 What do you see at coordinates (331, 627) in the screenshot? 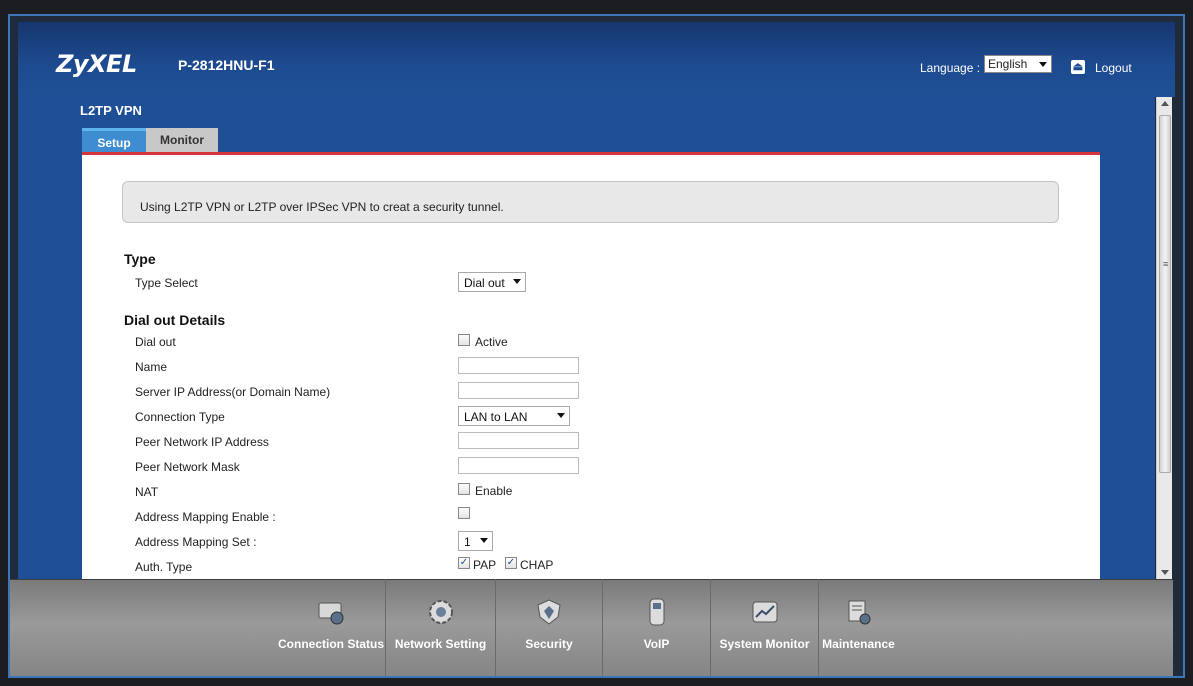
I see `nav-connection-status: Connection Status` at bounding box center [331, 627].